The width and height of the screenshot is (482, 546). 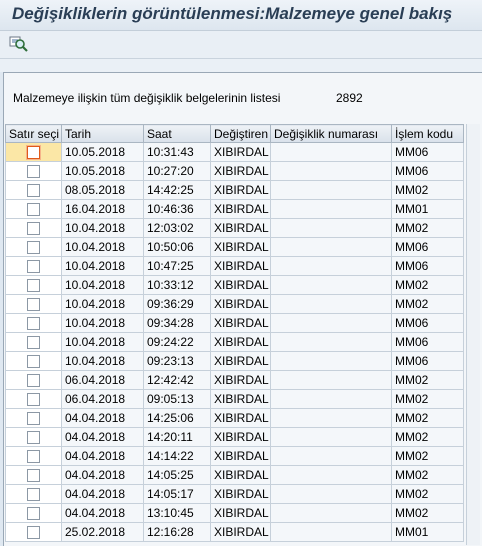 What do you see at coordinates (234, 475) in the screenshot?
I see `table-row: 04.04.2018 14:05:25 XIBIRDAL MM02` at bounding box center [234, 475].